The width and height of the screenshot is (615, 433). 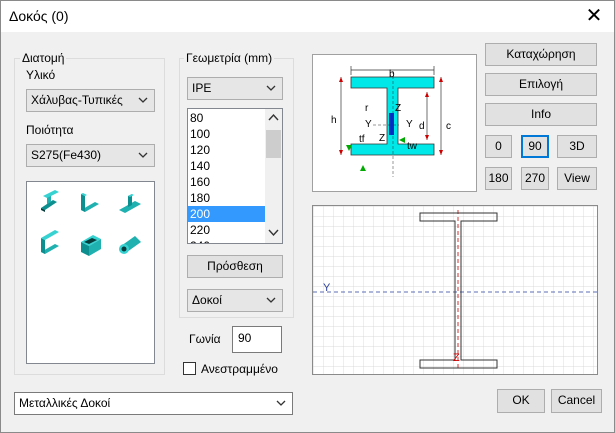 What do you see at coordinates (576, 401) in the screenshot?
I see `cancel-button: Cancel` at bounding box center [576, 401].